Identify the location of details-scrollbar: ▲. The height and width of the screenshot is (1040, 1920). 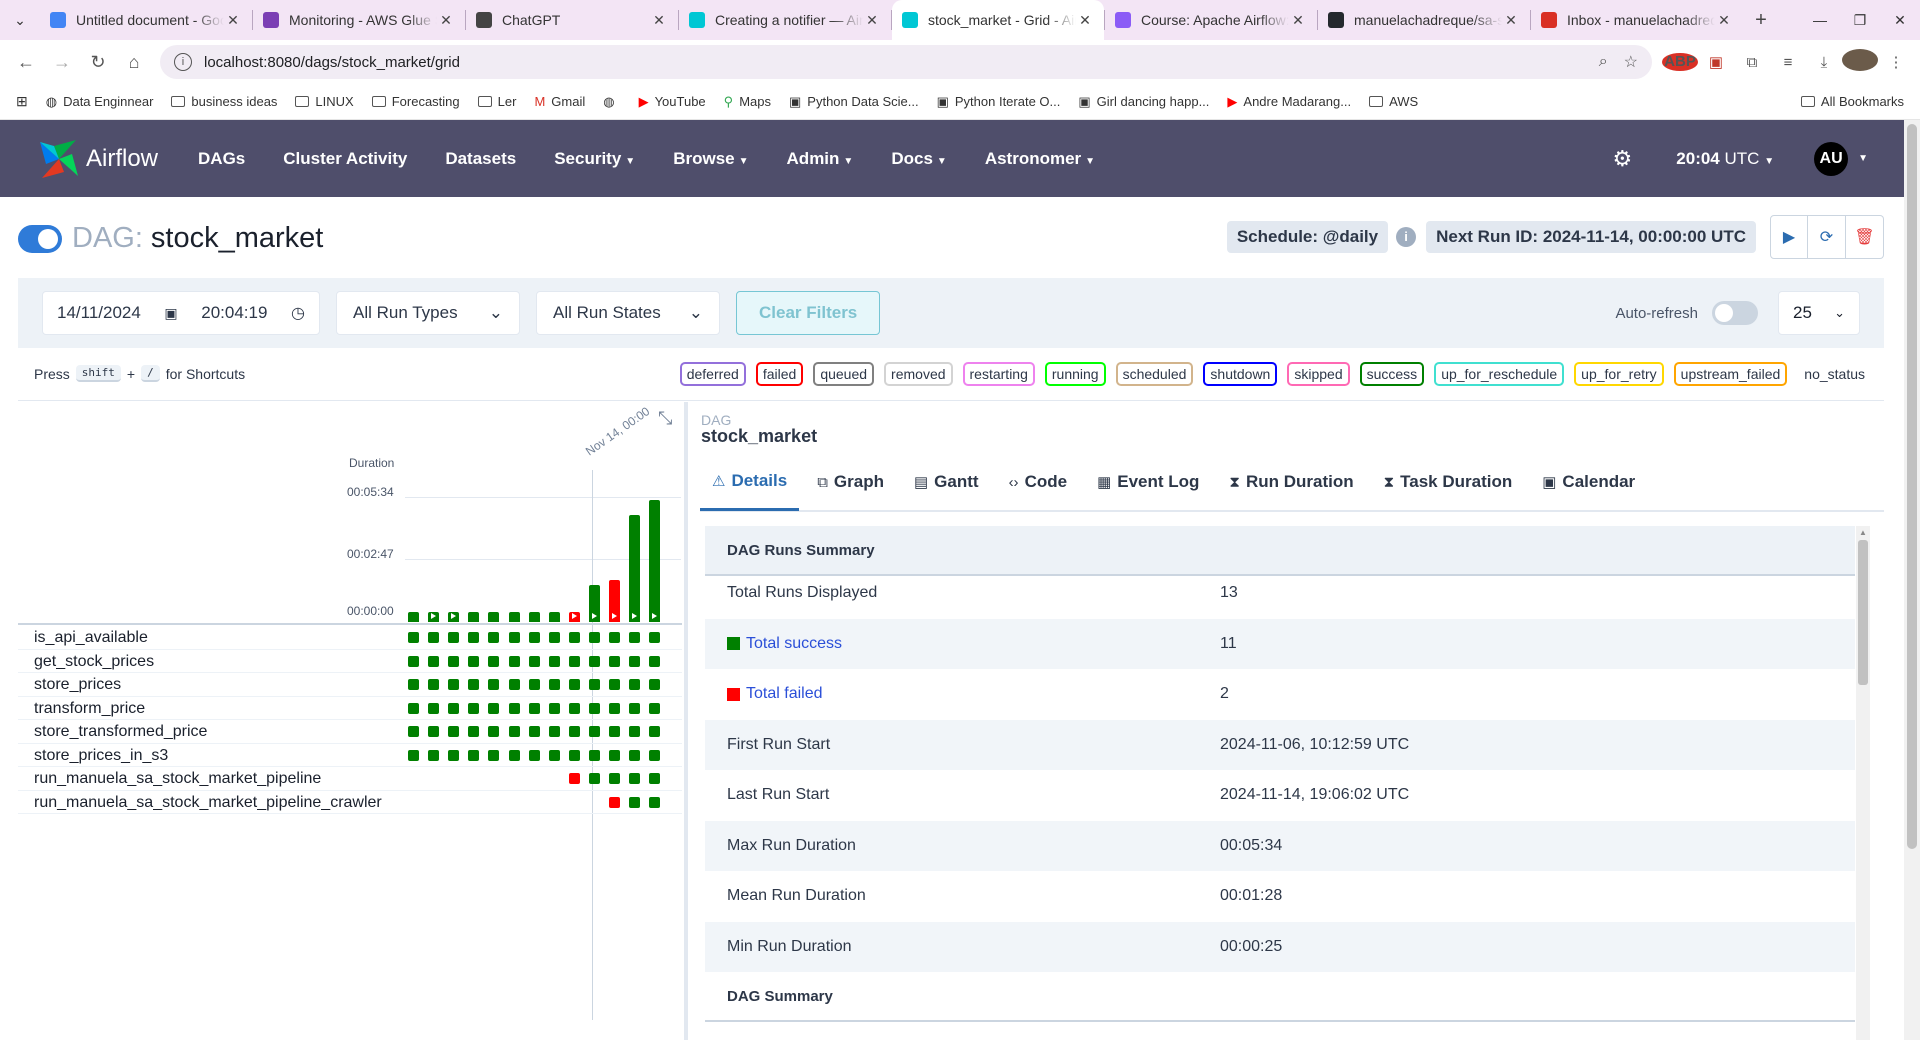
(1863, 783).